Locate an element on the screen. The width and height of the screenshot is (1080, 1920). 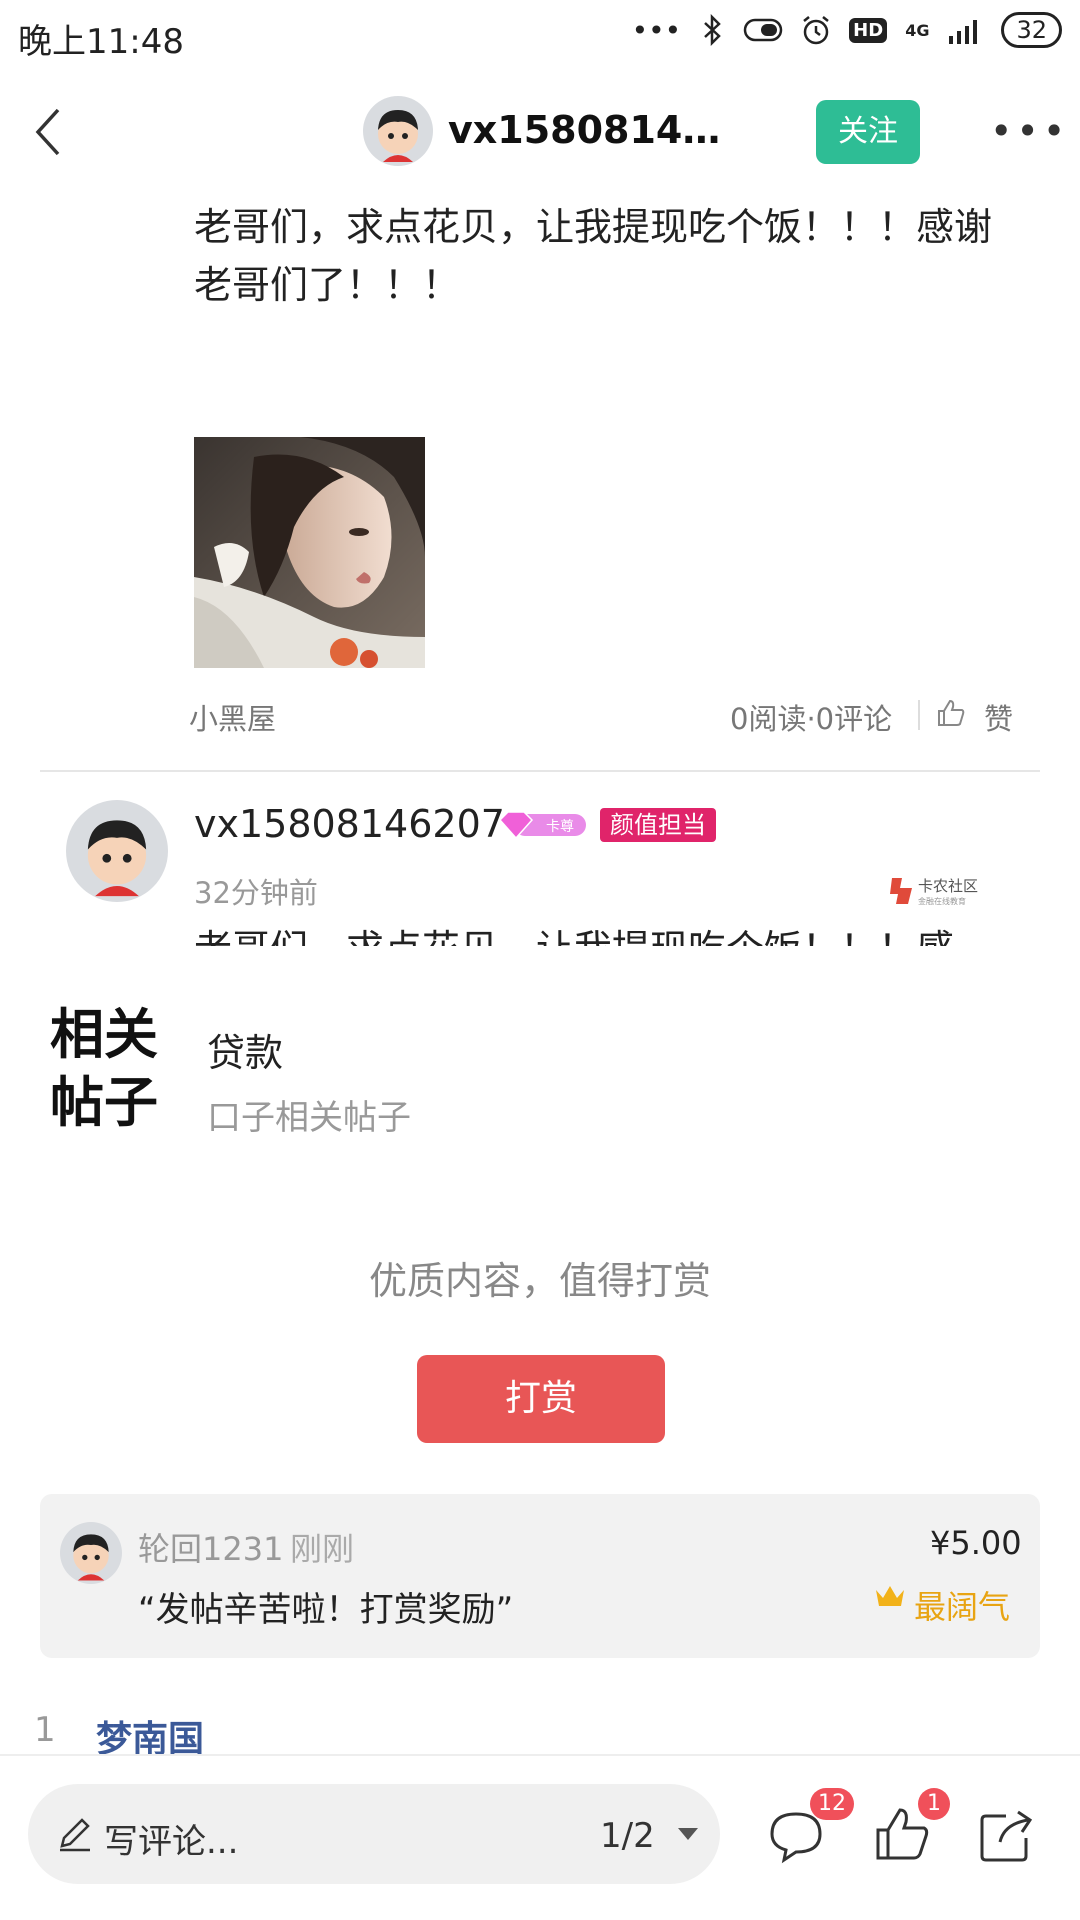
hd-icon: HD is located at coordinates (868, 30).